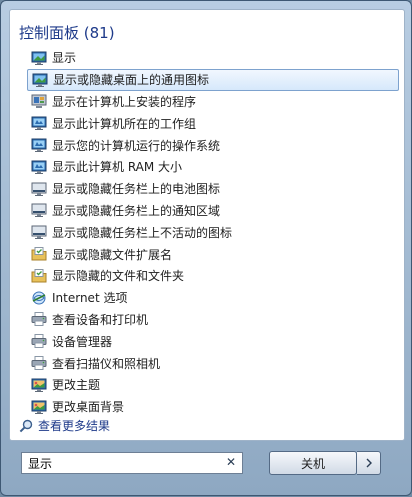  I want to click on result-item: 显示或隐藏任务栏上不活动的图标, so click(213, 232).